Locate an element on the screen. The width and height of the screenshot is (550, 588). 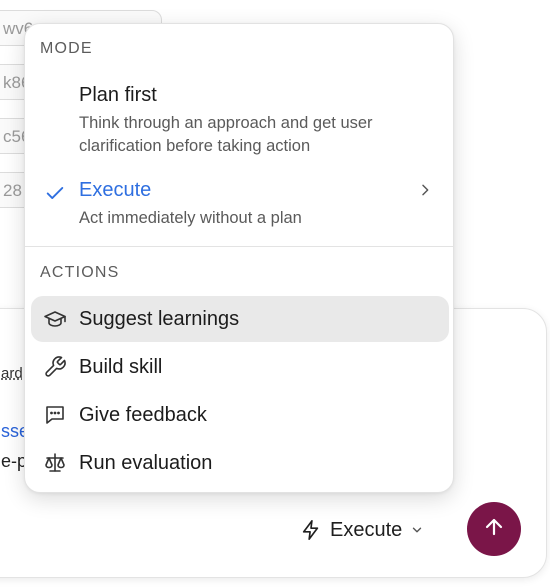
mode-section-title: MODE is located at coordinates (66, 48).